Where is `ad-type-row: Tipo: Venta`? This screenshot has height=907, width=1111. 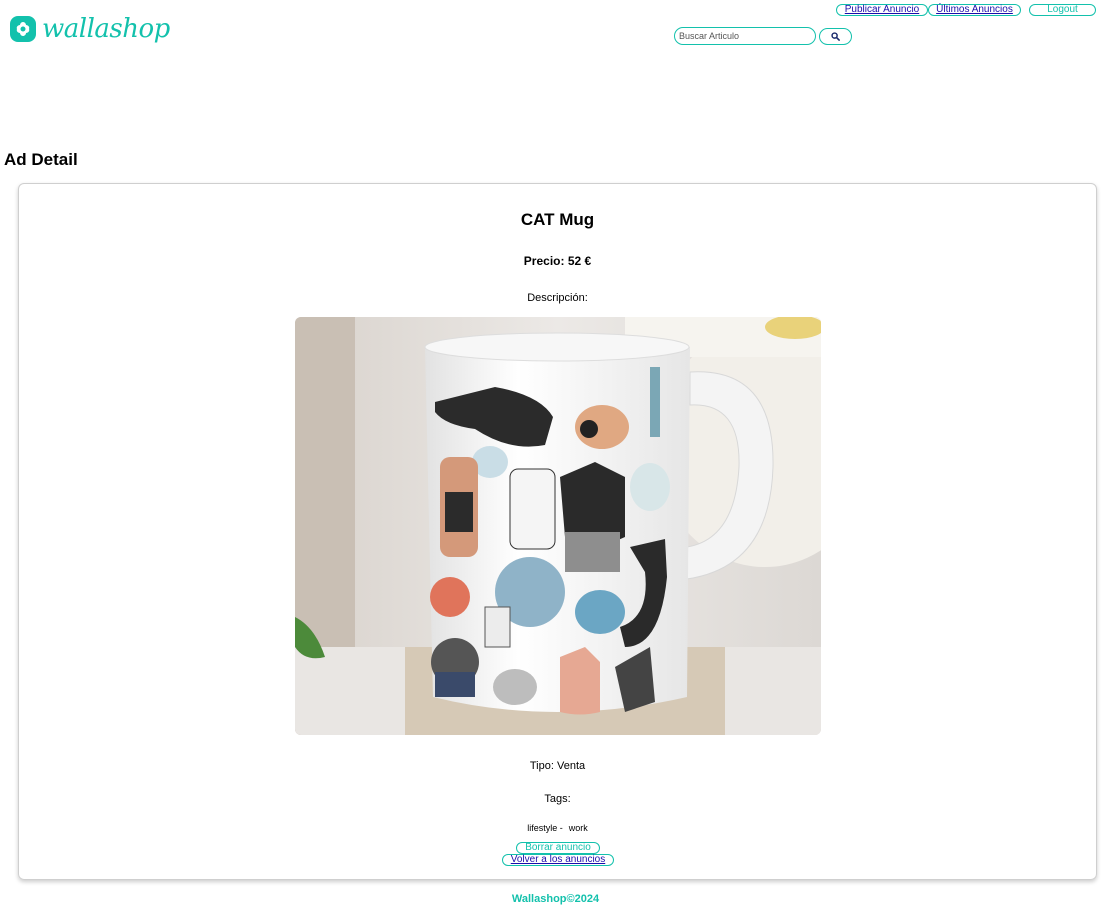
ad-type-row: Tipo: Venta is located at coordinates (557, 766).